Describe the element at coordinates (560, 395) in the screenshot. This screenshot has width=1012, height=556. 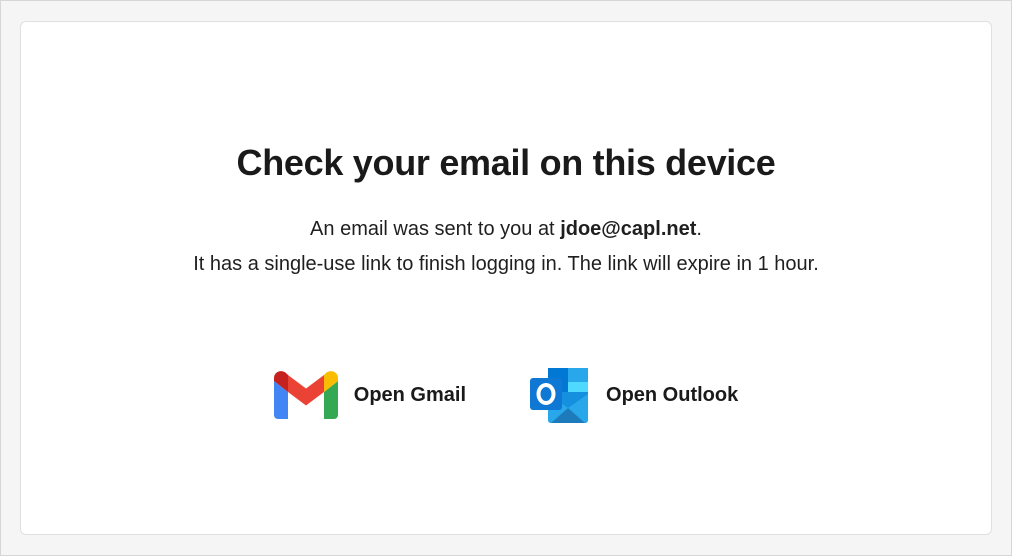
I see `outlook-icon` at that location.